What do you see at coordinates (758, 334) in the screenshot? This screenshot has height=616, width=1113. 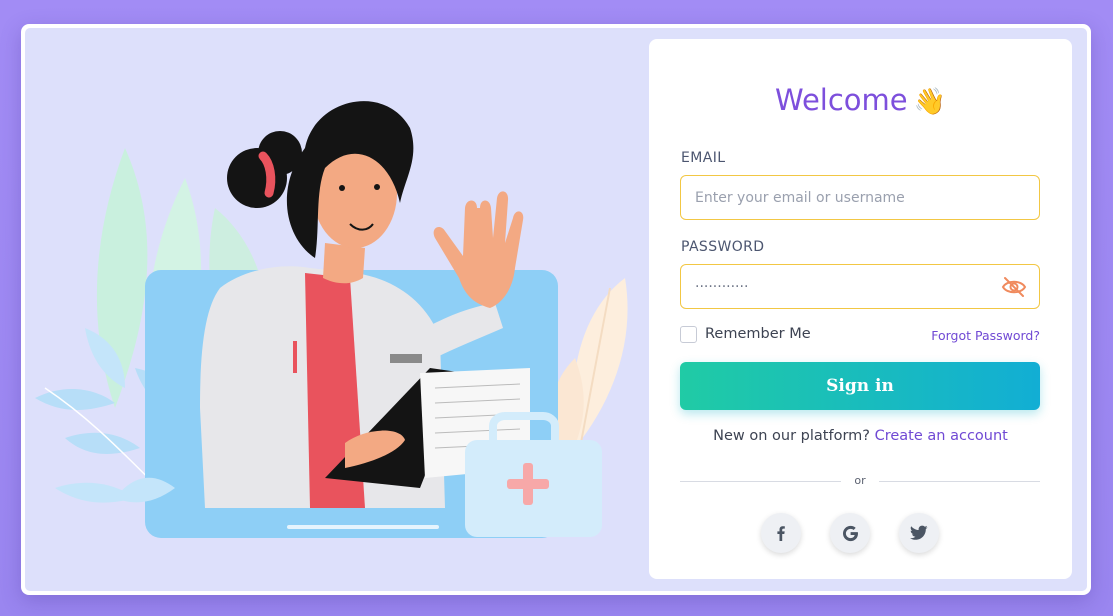 I see `remember-label: Remember Me` at bounding box center [758, 334].